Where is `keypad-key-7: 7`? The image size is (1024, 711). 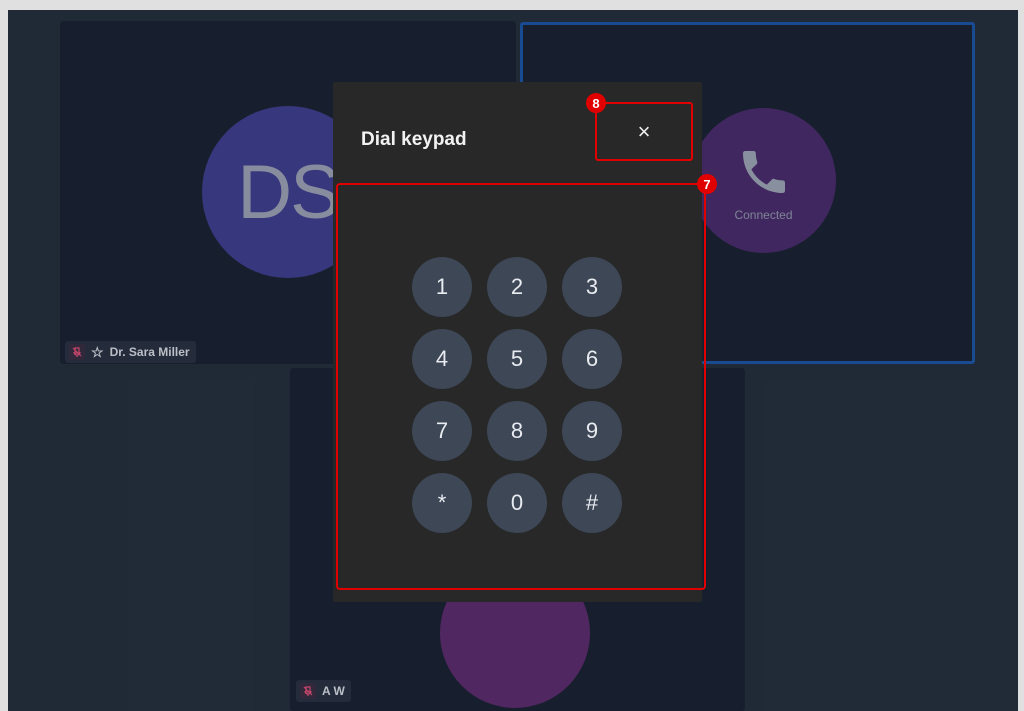 keypad-key-7: 7 is located at coordinates (442, 431).